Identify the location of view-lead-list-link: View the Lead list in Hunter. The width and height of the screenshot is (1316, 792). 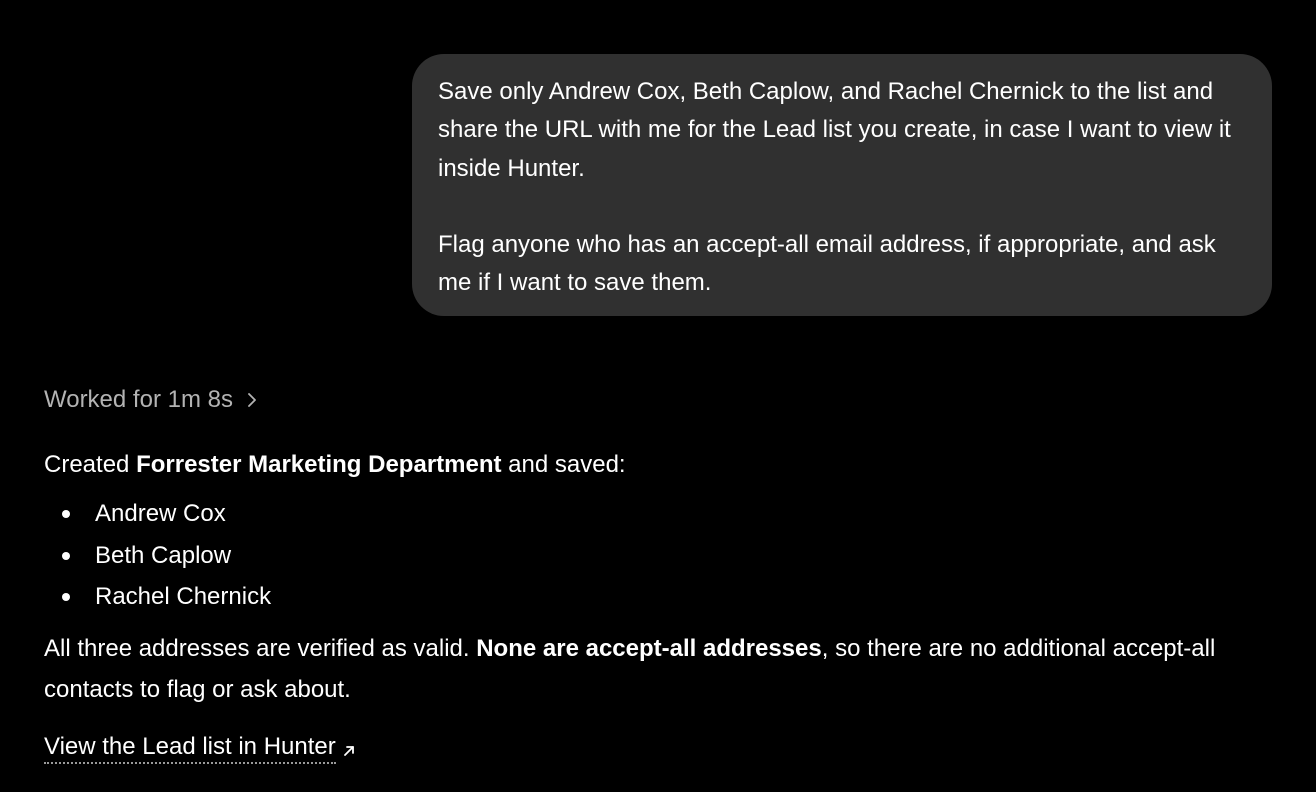
(190, 748).